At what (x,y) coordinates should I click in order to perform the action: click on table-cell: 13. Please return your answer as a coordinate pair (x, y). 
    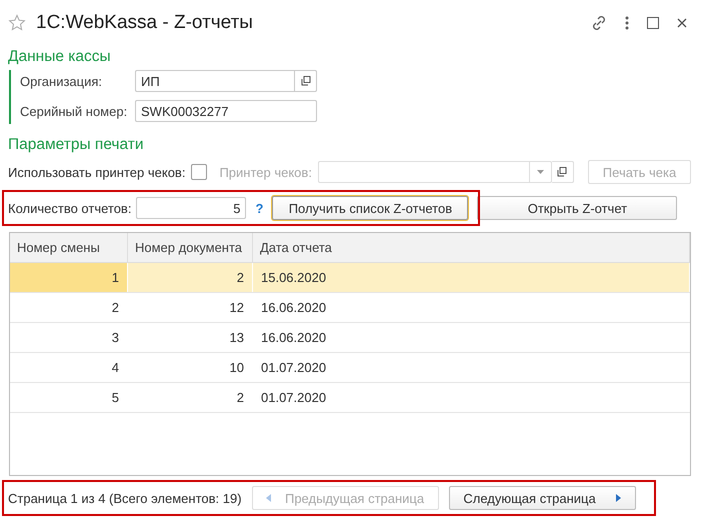
    Looking at the image, I should click on (190, 337).